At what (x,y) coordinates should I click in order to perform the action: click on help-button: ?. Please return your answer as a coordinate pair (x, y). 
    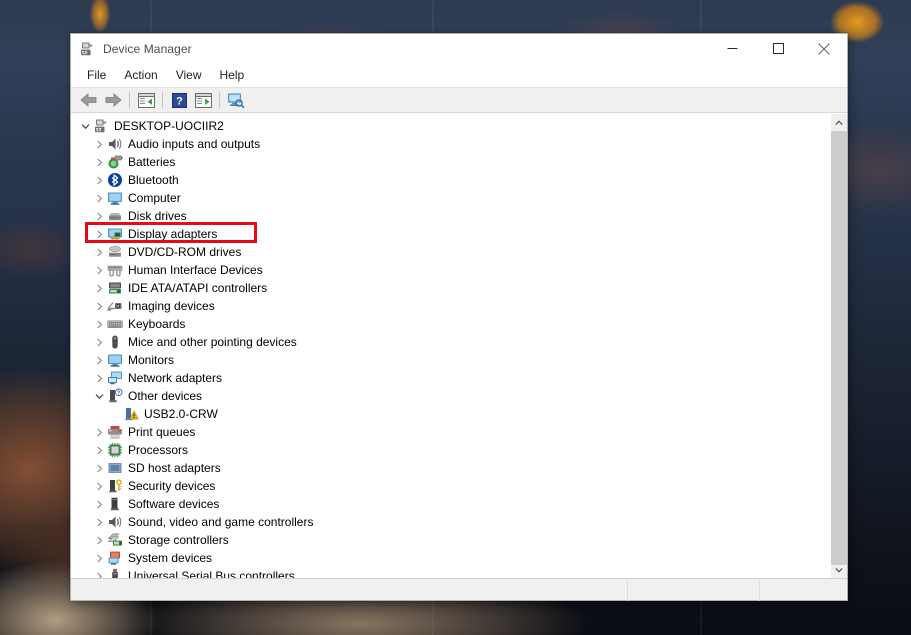
    Looking at the image, I should click on (179, 100).